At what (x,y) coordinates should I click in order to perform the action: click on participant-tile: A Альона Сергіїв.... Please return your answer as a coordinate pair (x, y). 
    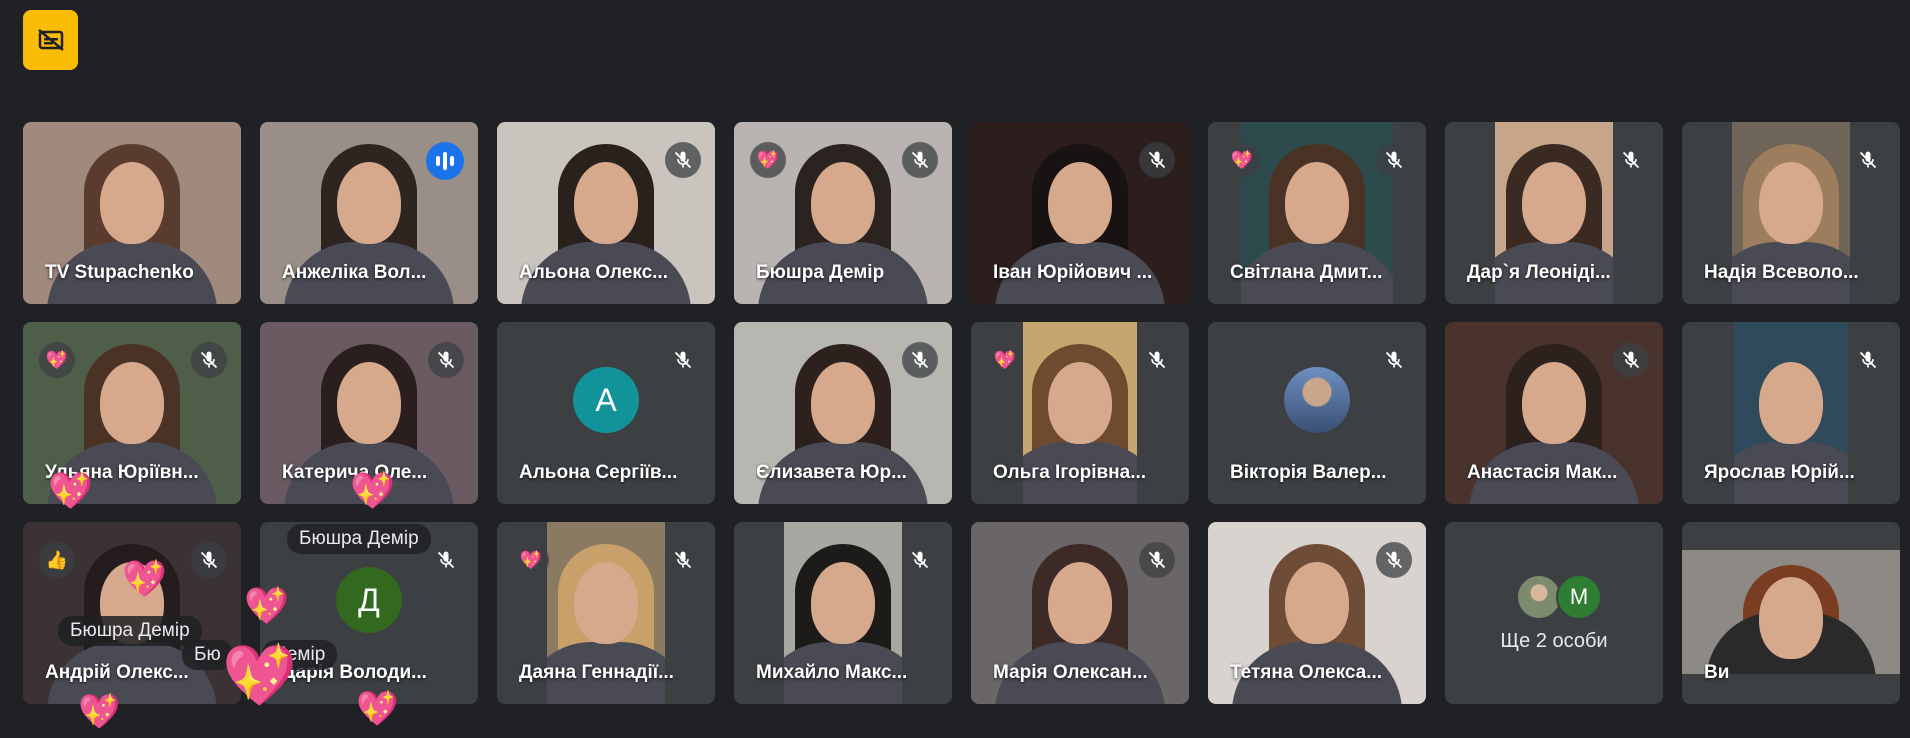
    Looking at the image, I should click on (606, 413).